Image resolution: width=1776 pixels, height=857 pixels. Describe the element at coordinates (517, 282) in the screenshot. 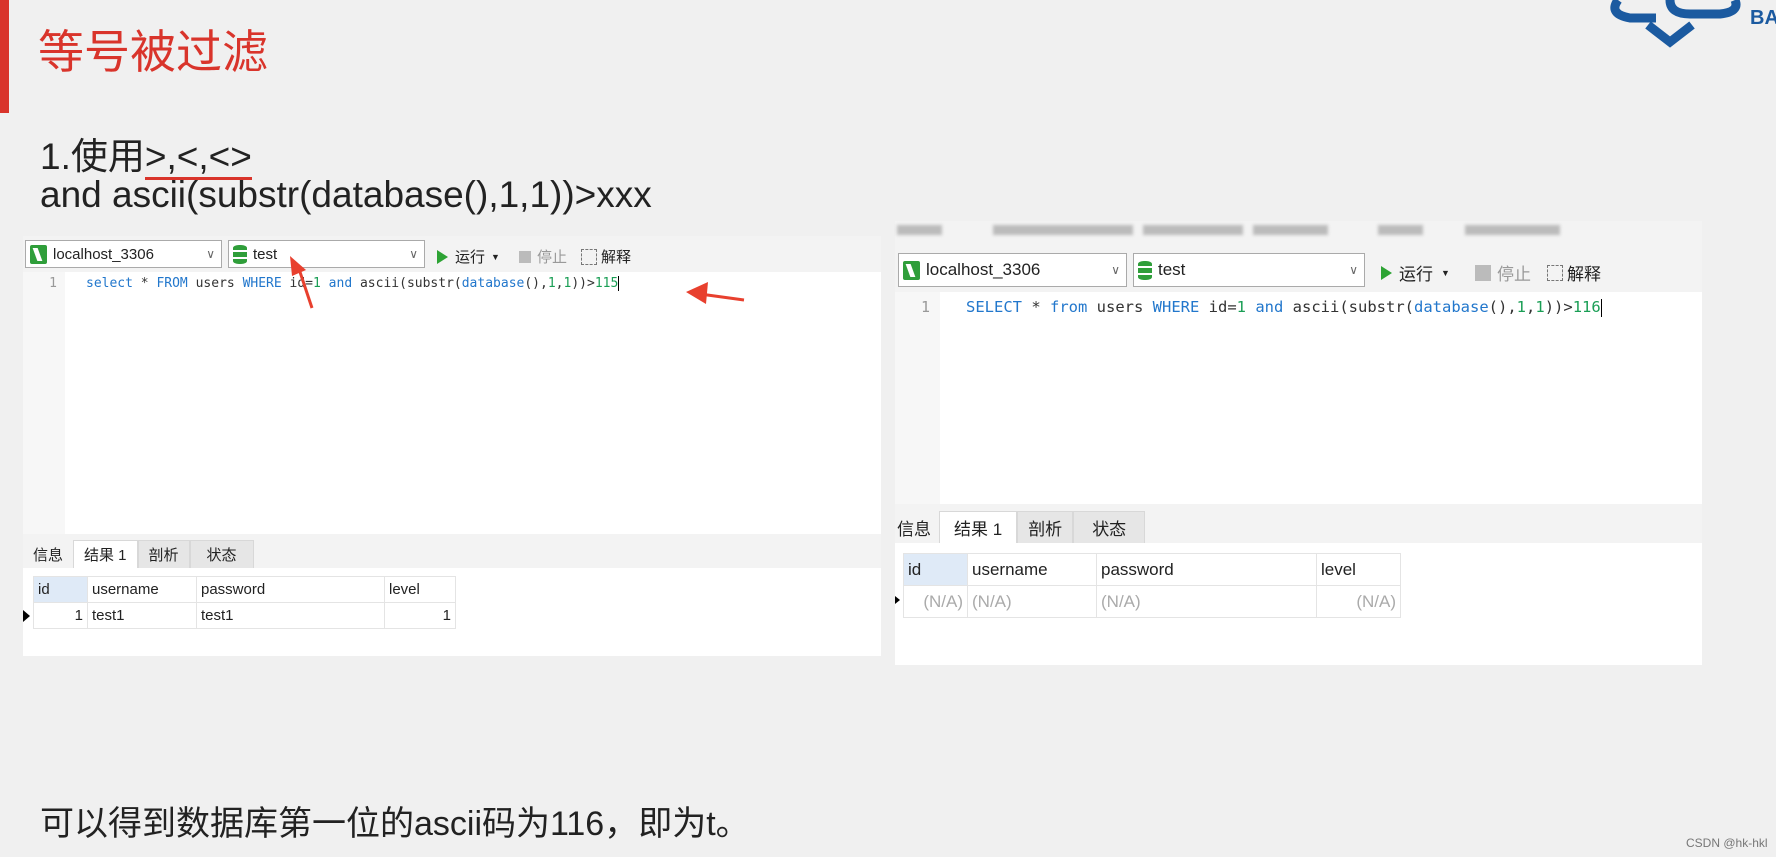

I see `annotation-arrows` at that location.